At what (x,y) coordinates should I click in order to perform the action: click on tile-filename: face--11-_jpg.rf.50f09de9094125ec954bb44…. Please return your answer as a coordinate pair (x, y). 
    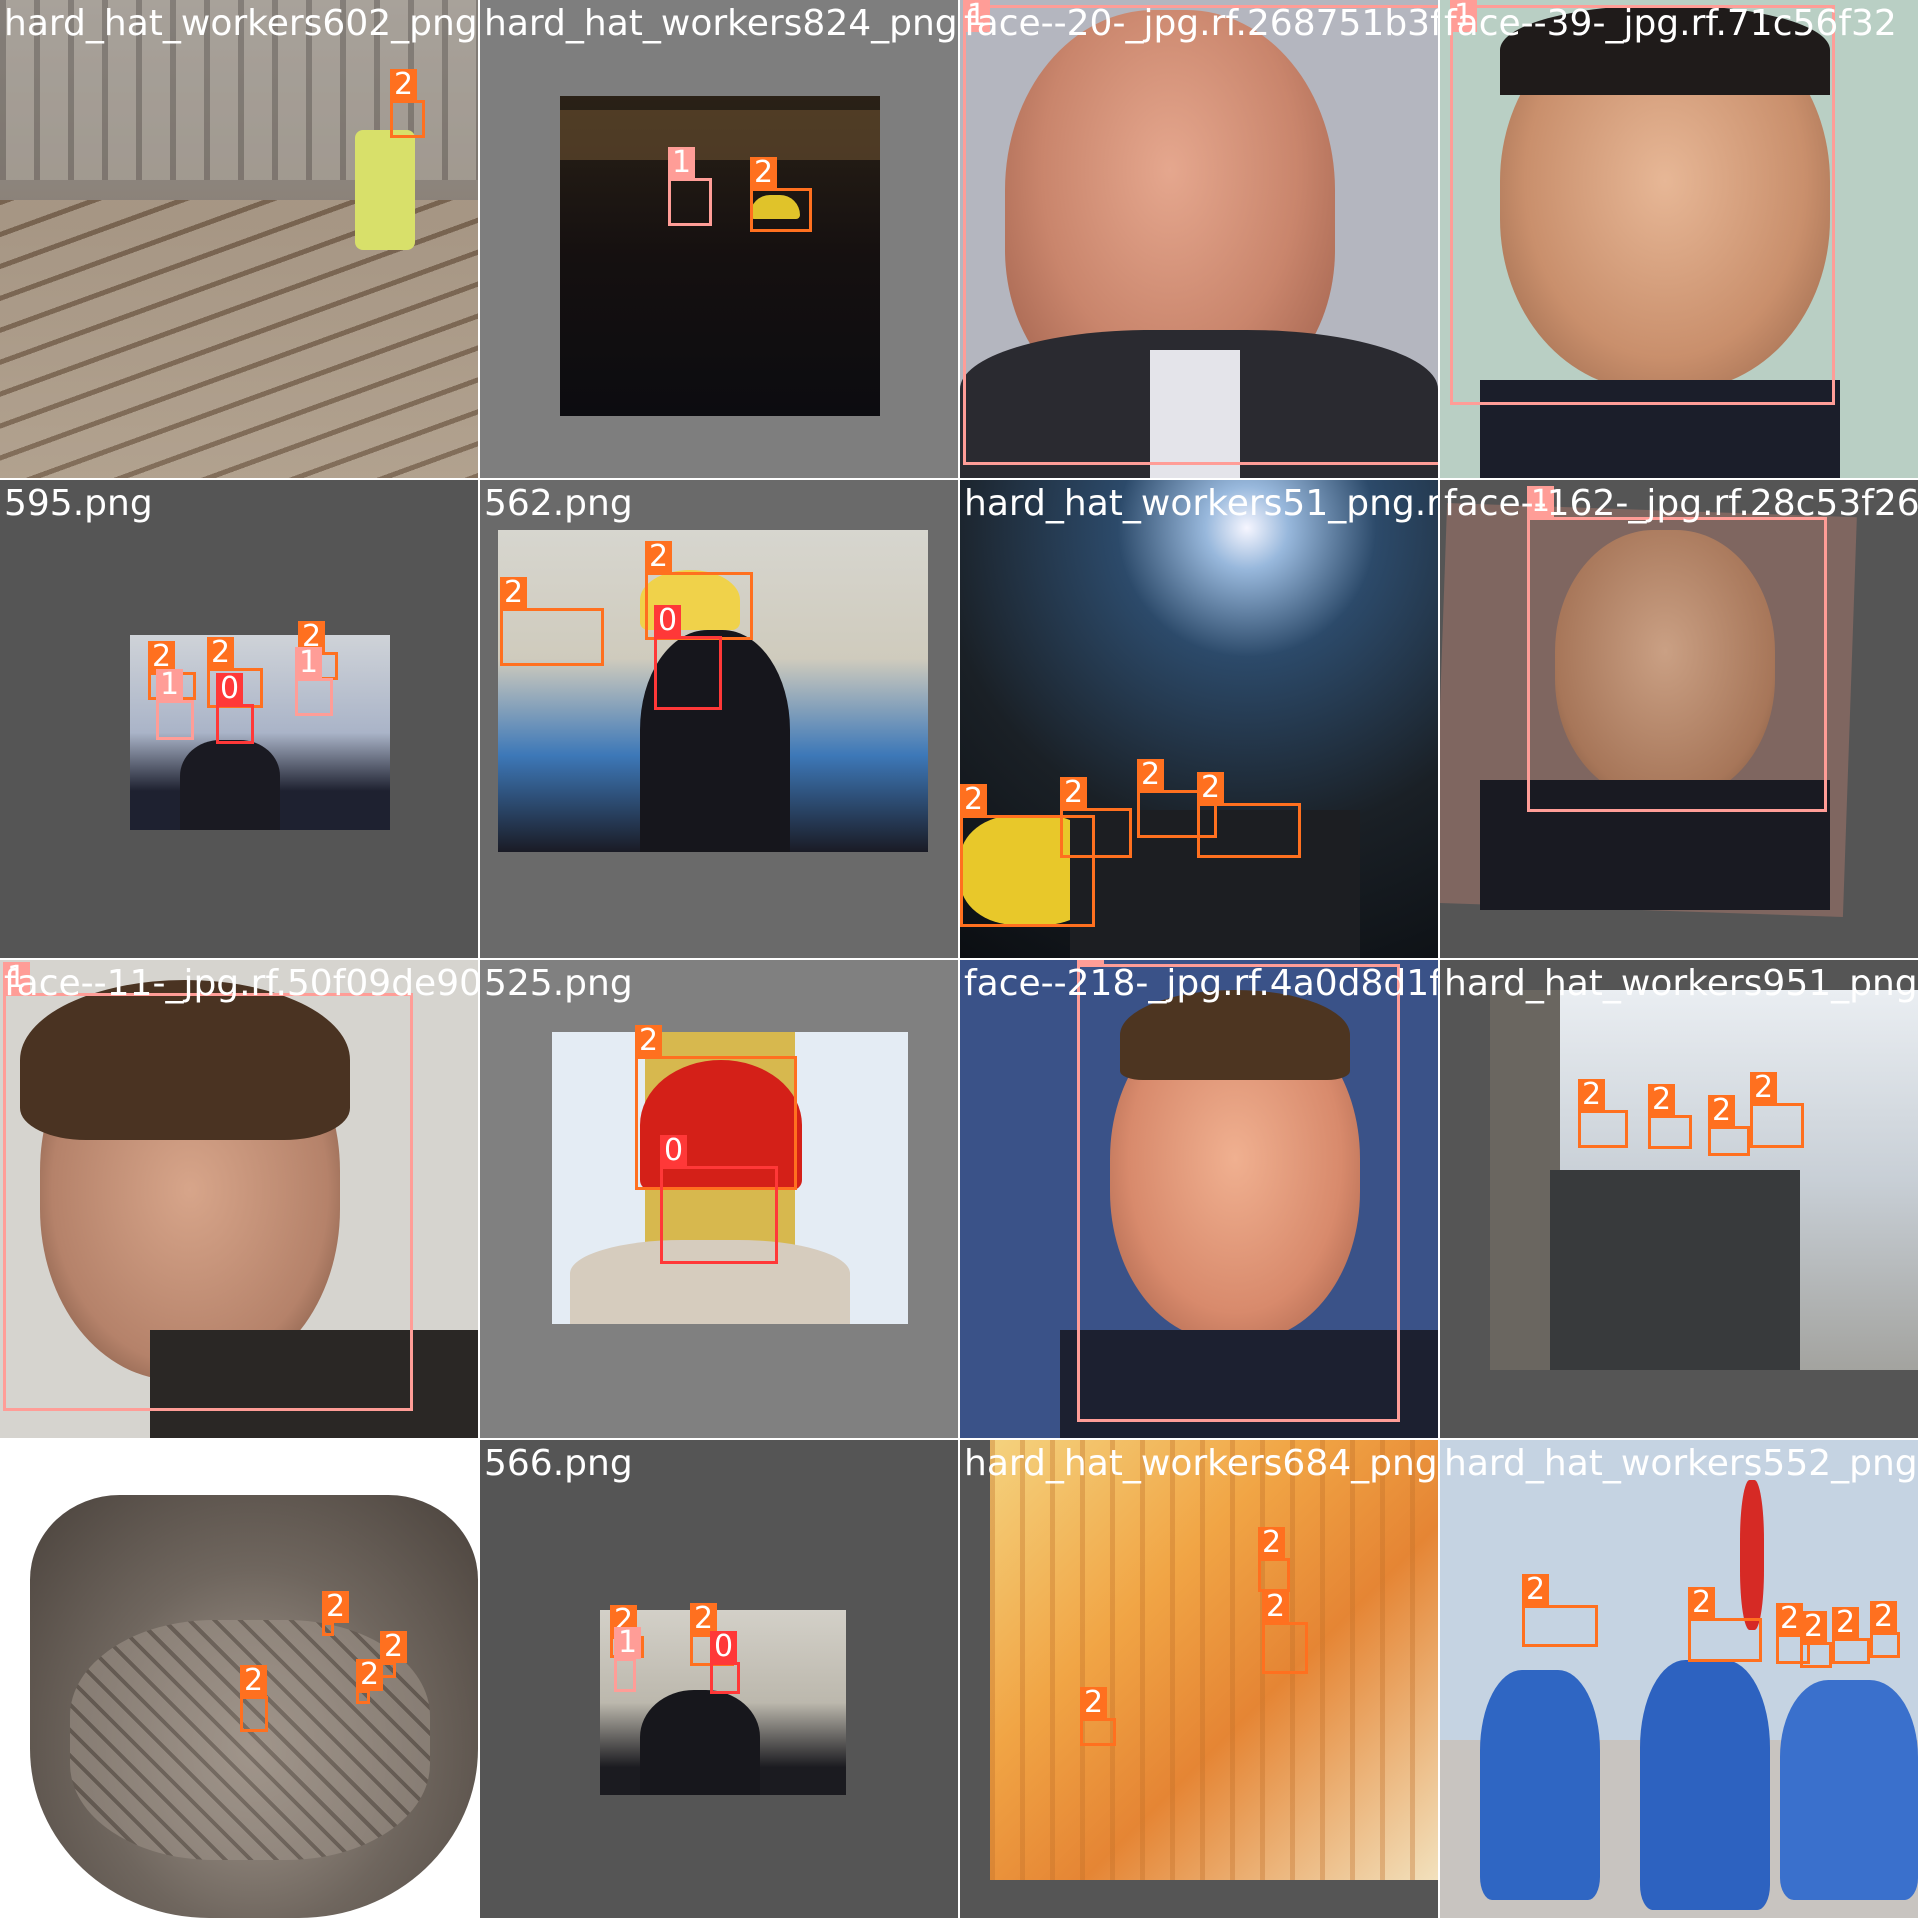
    Looking at the image, I should click on (241, 983).